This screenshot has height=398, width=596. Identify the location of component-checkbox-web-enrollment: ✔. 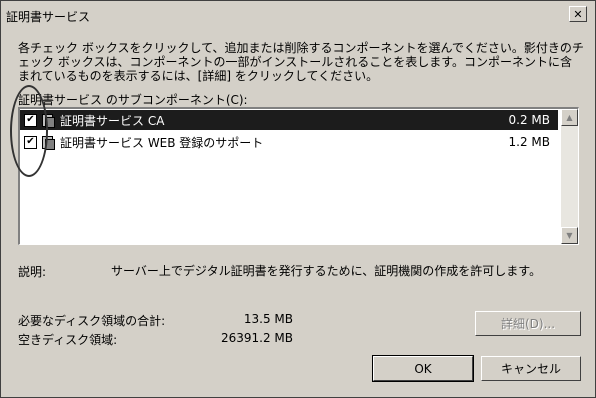
(30, 142).